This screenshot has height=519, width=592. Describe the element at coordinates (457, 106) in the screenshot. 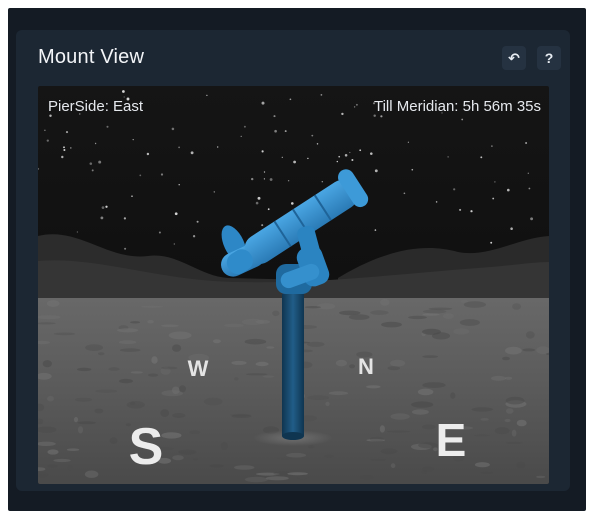

I see `till-meridian-label: Till Meridian: 5h 56m 35s` at that location.